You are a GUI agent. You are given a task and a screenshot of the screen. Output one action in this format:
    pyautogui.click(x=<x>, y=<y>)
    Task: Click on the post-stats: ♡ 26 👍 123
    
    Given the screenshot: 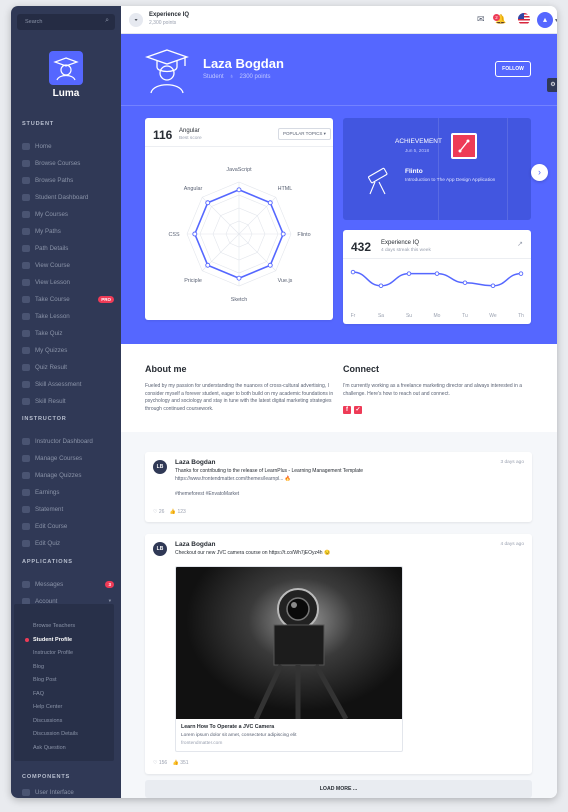 What is the action you would take?
    pyautogui.click(x=169, y=512)
    